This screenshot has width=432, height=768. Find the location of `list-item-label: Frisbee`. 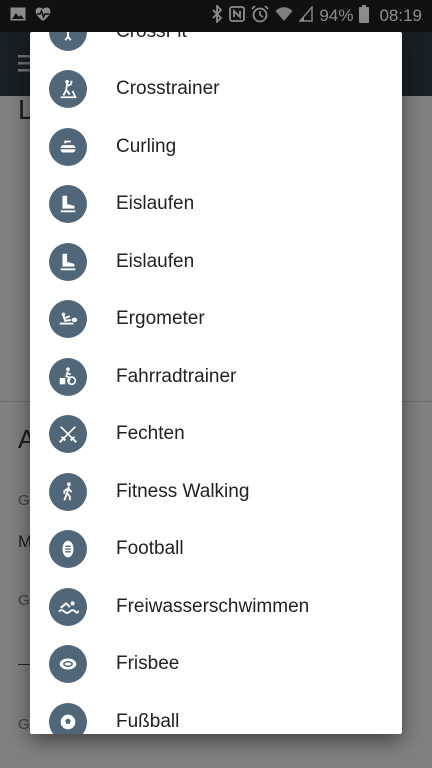

list-item-label: Frisbee is located at coordinates (148, 664).